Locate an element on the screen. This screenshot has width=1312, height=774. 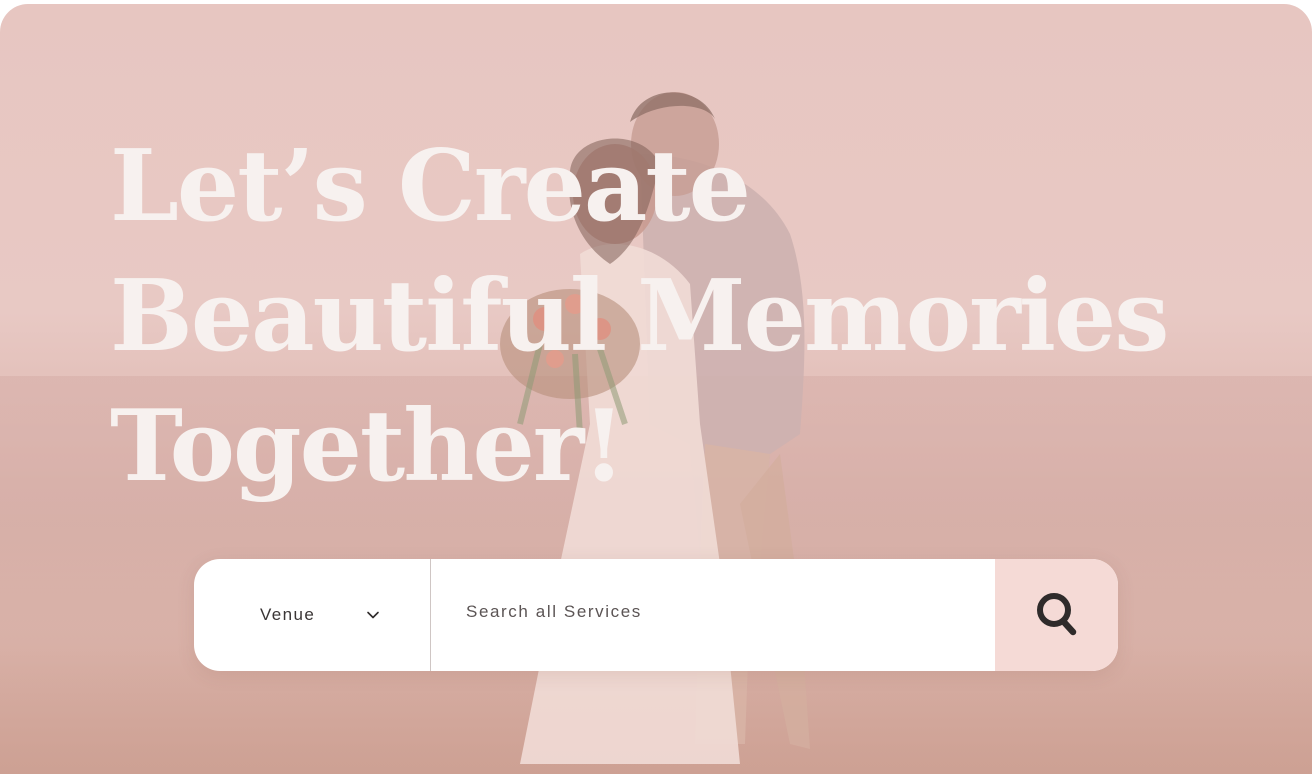
search-bar: Venue is located at coordinates (656, 615).